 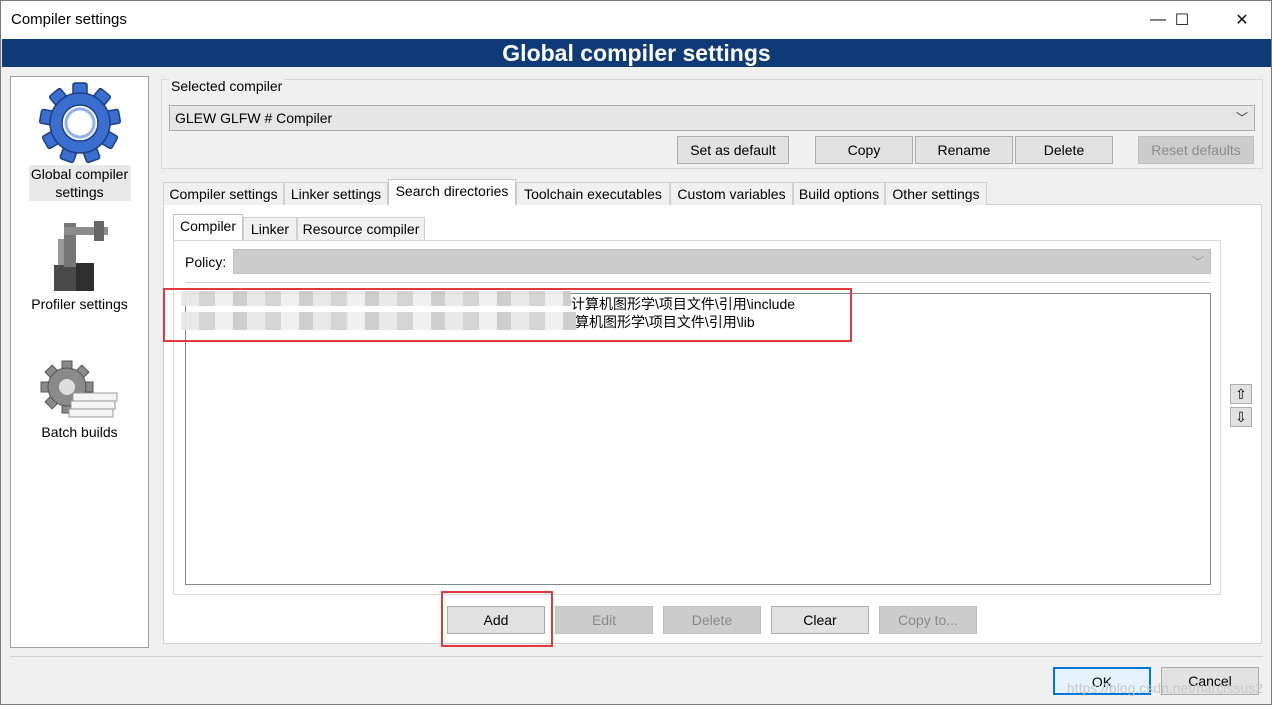 What do you see at coordinates (1164, 688) in the screenshot?
I see `watermark: https://blog.csdn.net/narcissus2` at bounding box center [1164, 688].